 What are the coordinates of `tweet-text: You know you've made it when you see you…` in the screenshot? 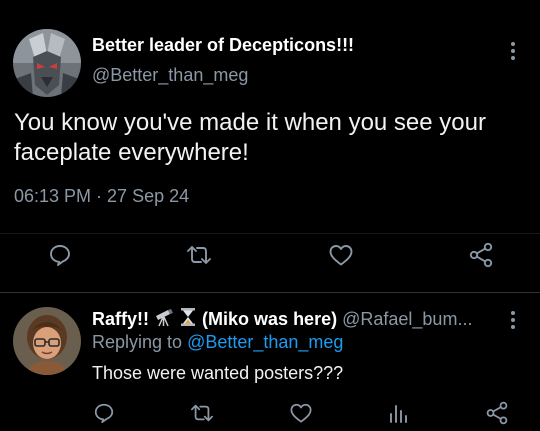 It's located at (250, 137).